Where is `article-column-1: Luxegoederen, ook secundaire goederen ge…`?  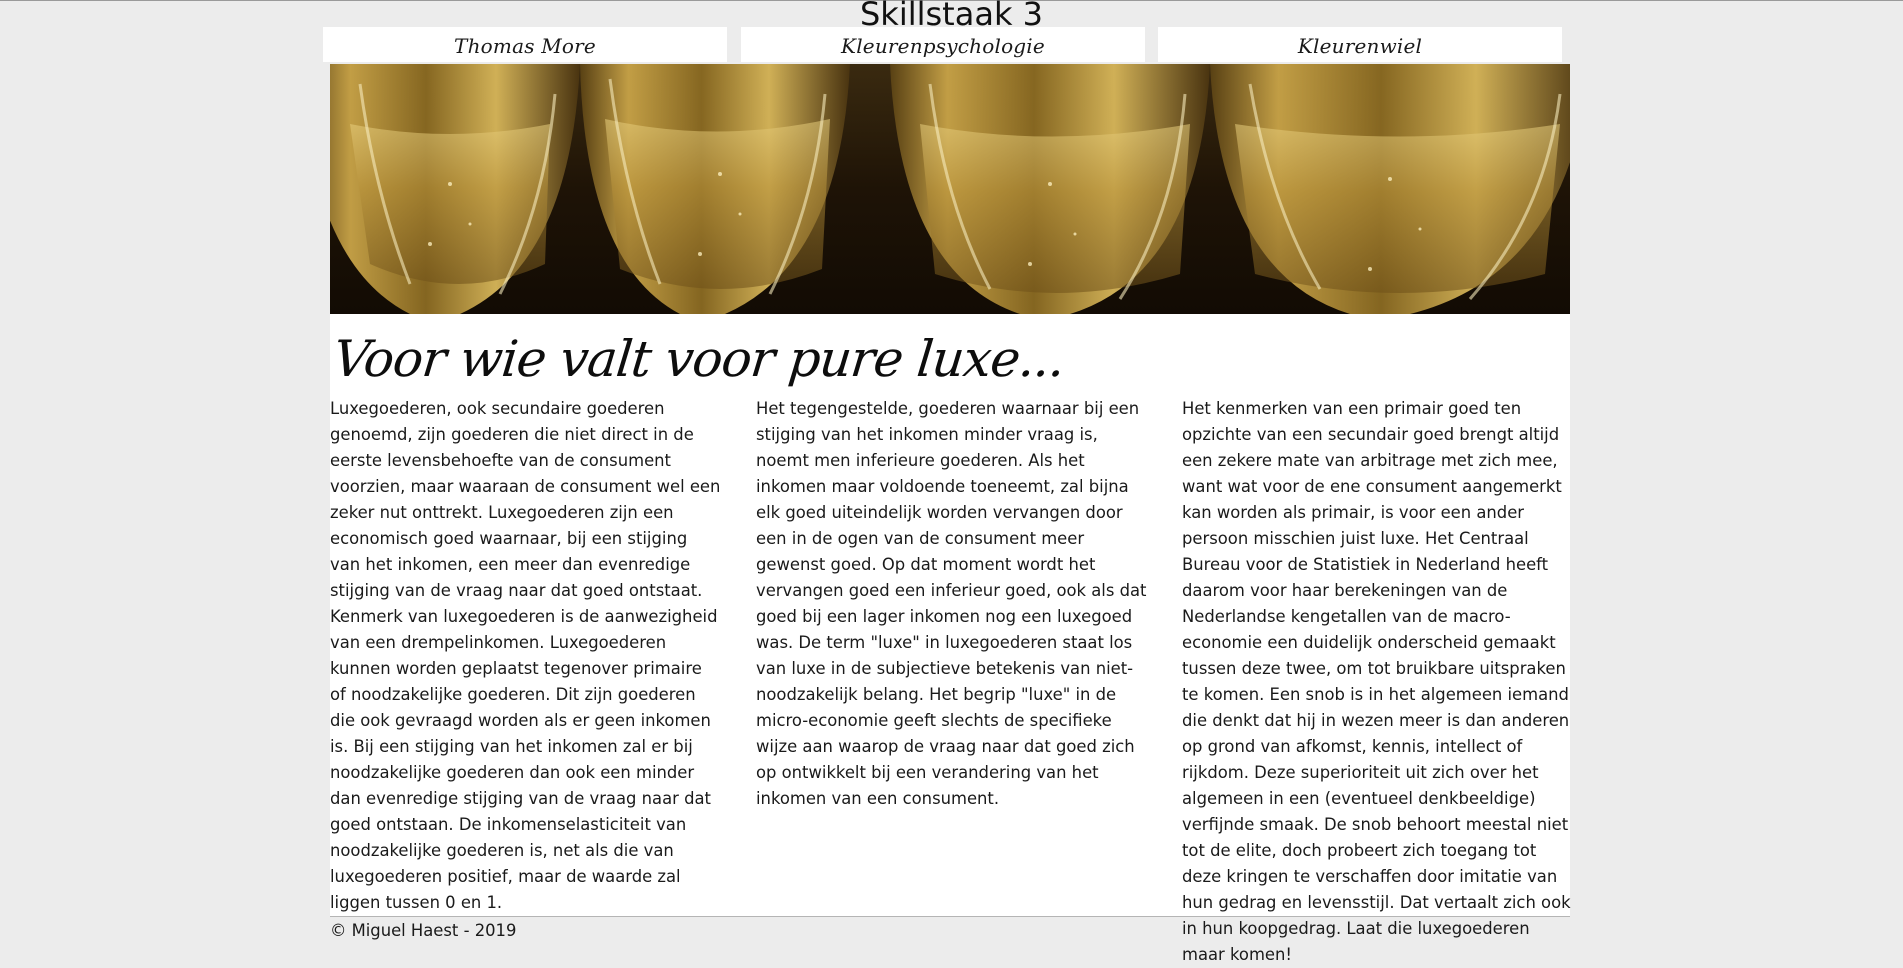 article-column-1: Luxegoederen, ook secundaire goederen ge… is located at coordinates (525, 655).